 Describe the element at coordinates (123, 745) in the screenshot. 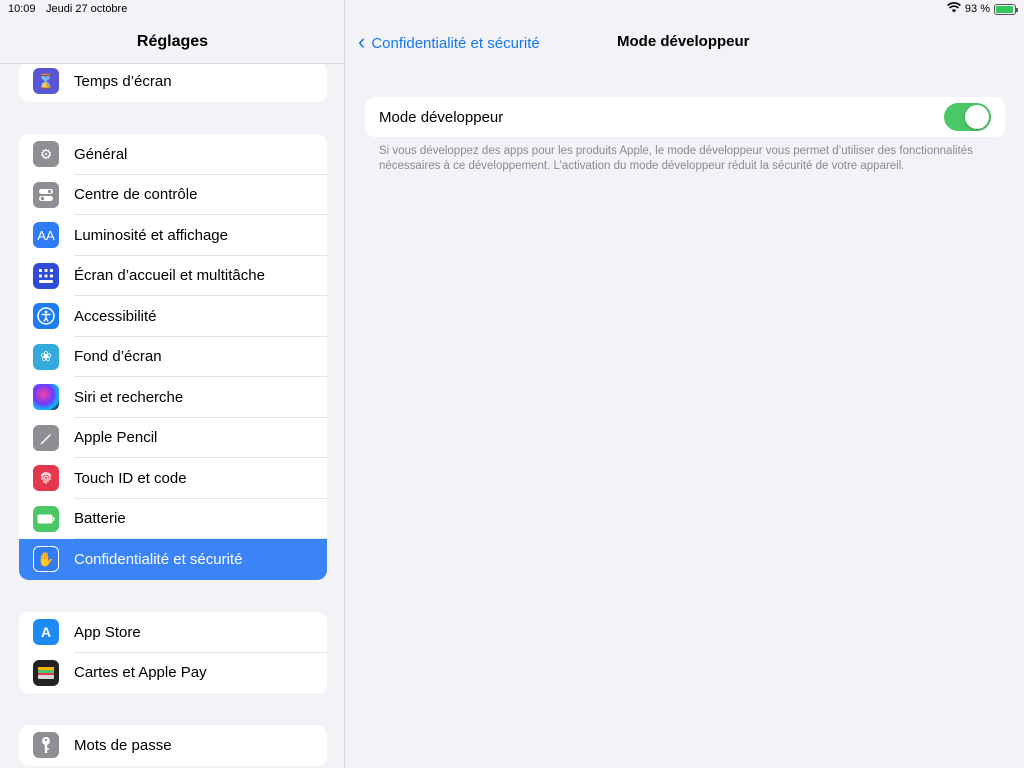

I see `sidebar-item-label: Mots de passe` at that location.